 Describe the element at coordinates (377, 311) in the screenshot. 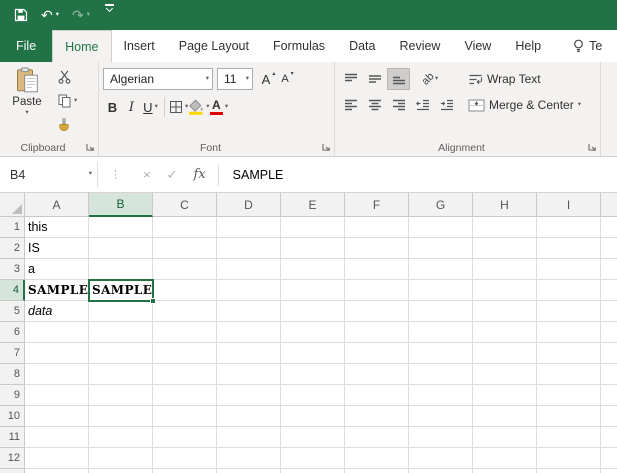

I see `cell-F5` at that location.